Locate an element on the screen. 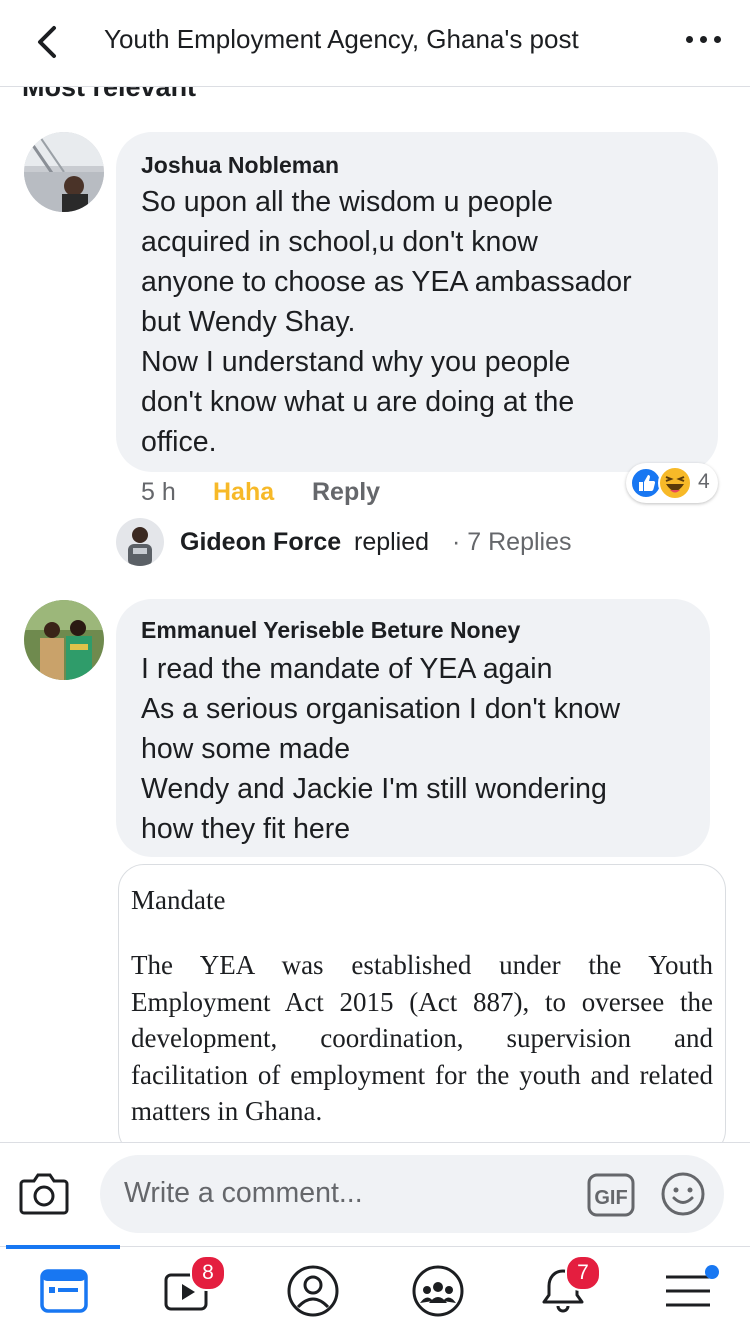 The height and width of the screenshot is (1335, 750). comment-line: how some made is located at coordinates (246, 749).